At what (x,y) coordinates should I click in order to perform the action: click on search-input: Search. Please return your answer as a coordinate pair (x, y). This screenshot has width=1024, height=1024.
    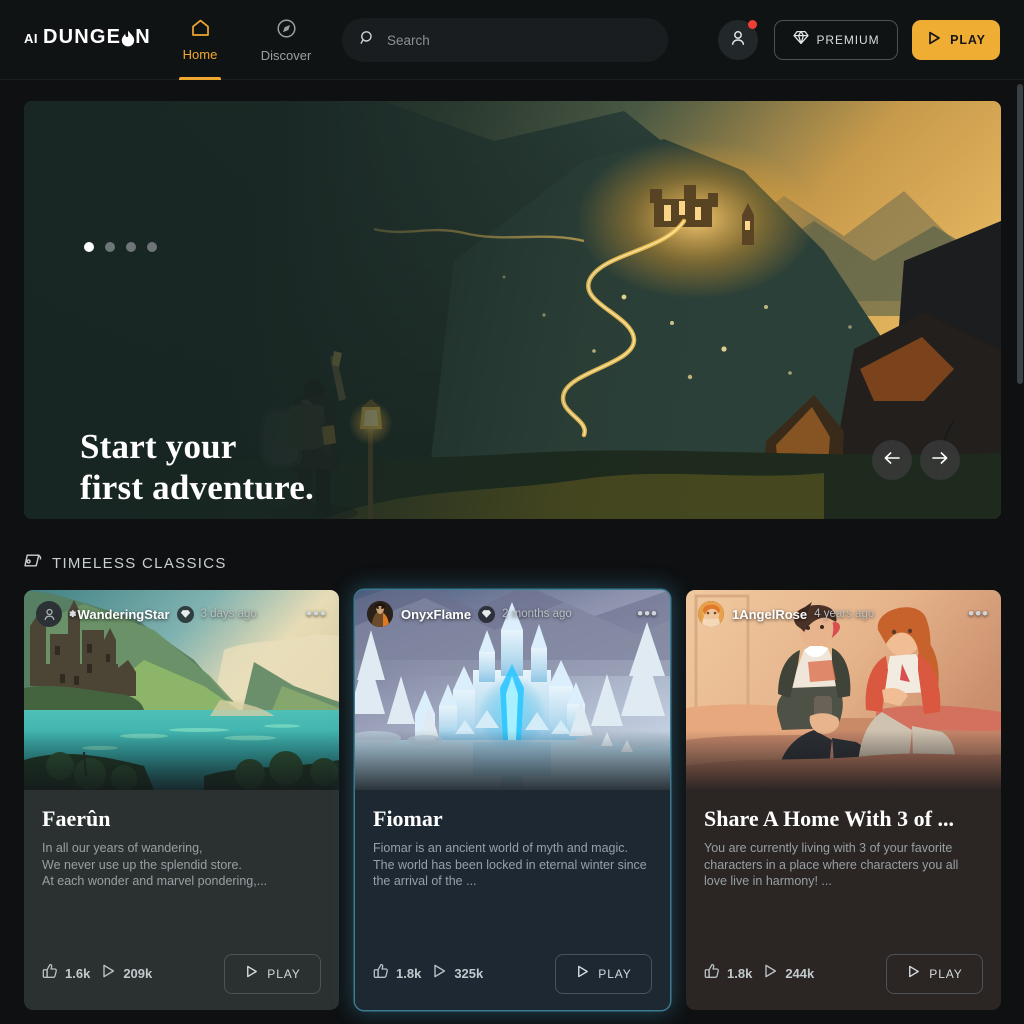
    Looking at the image, I should click on (505, 40).